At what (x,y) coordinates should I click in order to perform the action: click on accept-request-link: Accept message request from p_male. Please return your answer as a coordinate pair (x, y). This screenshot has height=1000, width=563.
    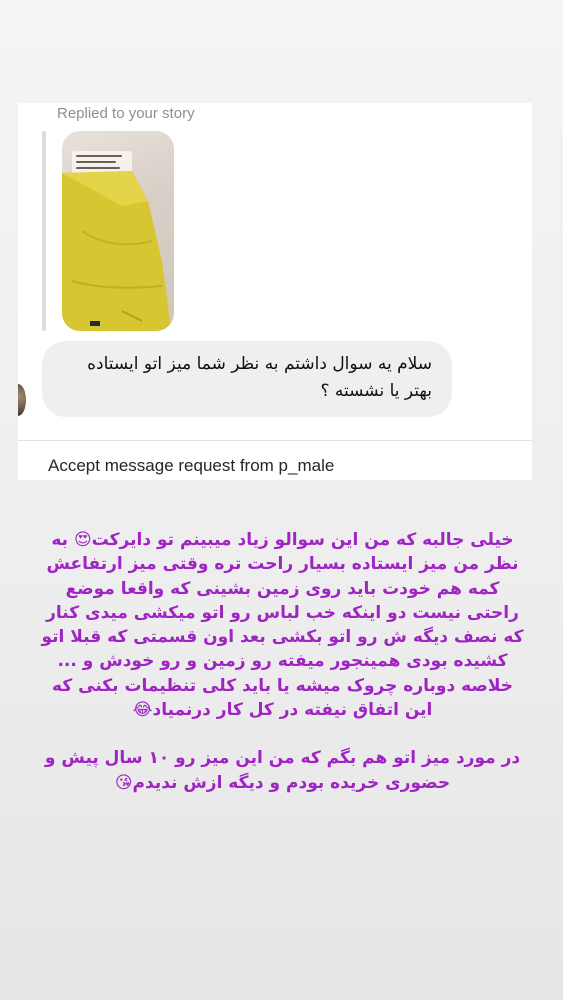
    Looking at the image, I should click on (191, 466).